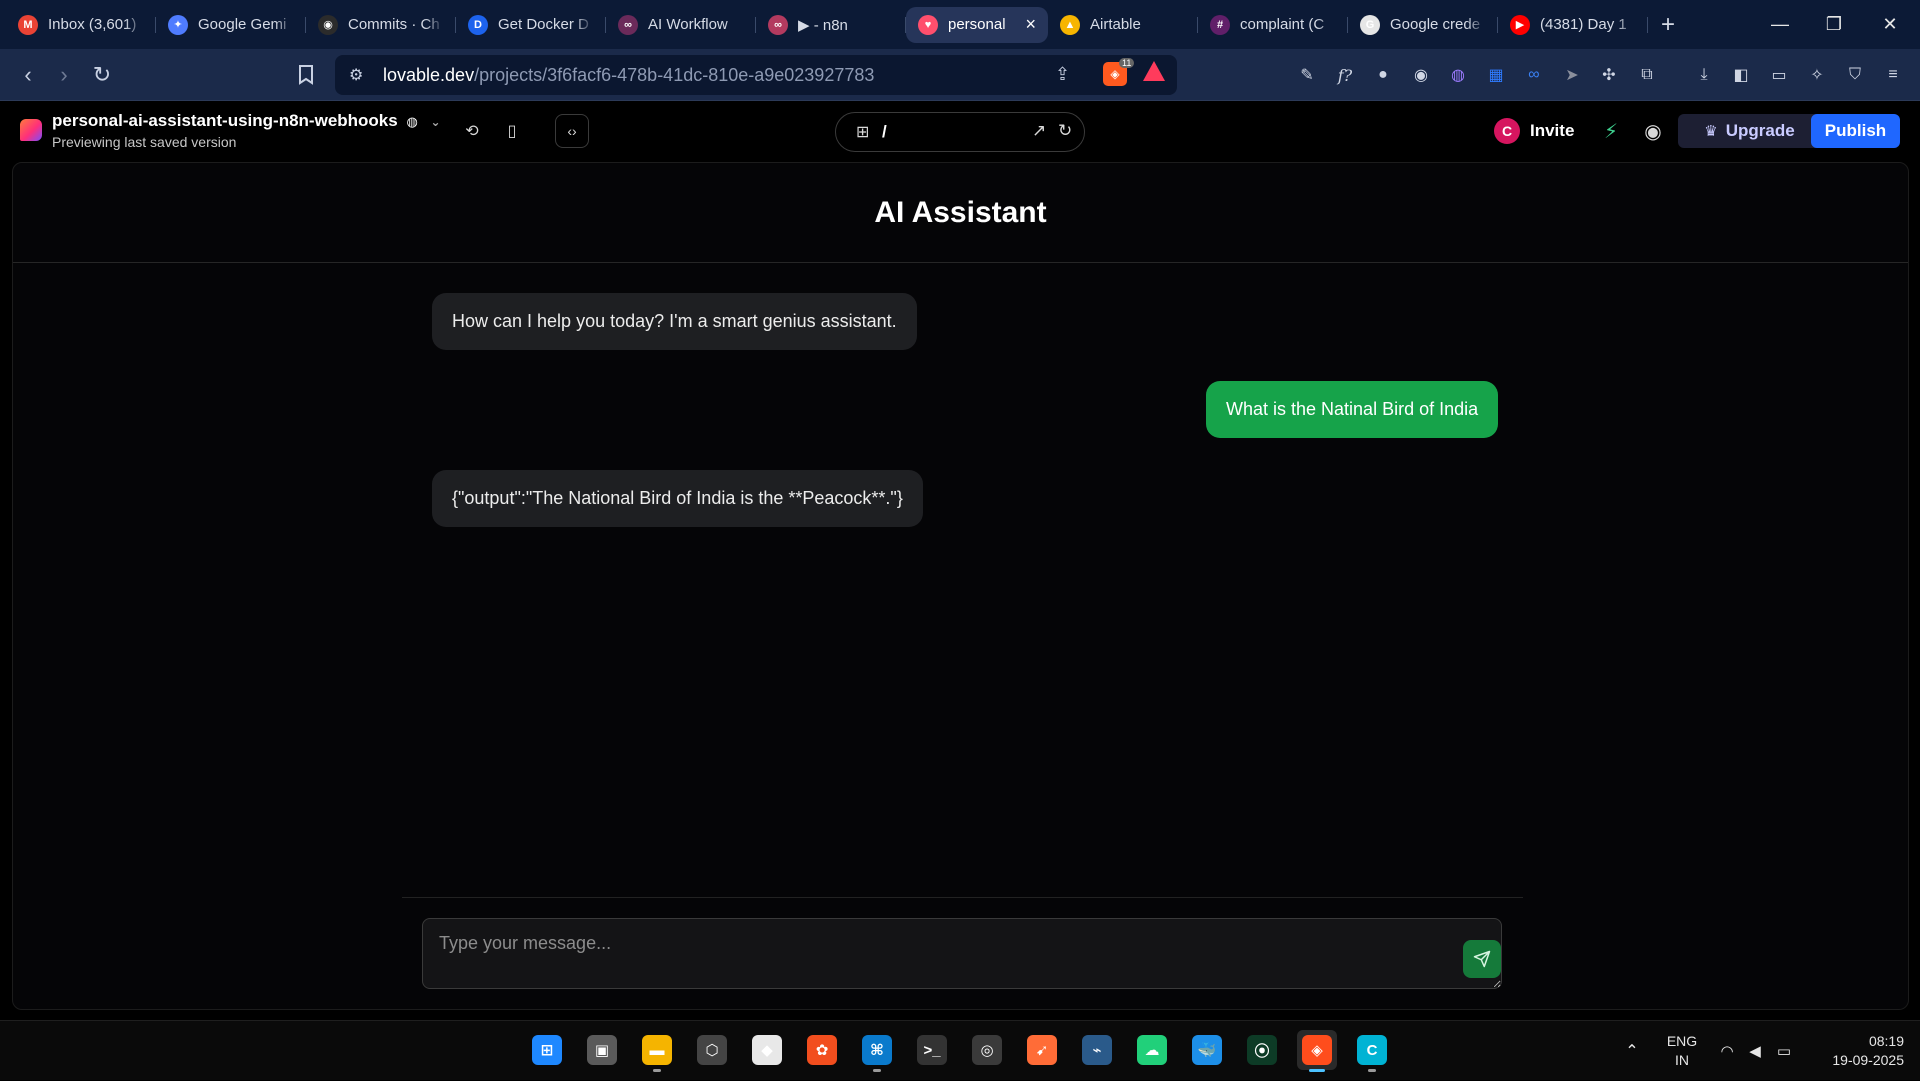 This screenshot has width=1920, height=1081. I want to click on send-button, so click(1482, 959).